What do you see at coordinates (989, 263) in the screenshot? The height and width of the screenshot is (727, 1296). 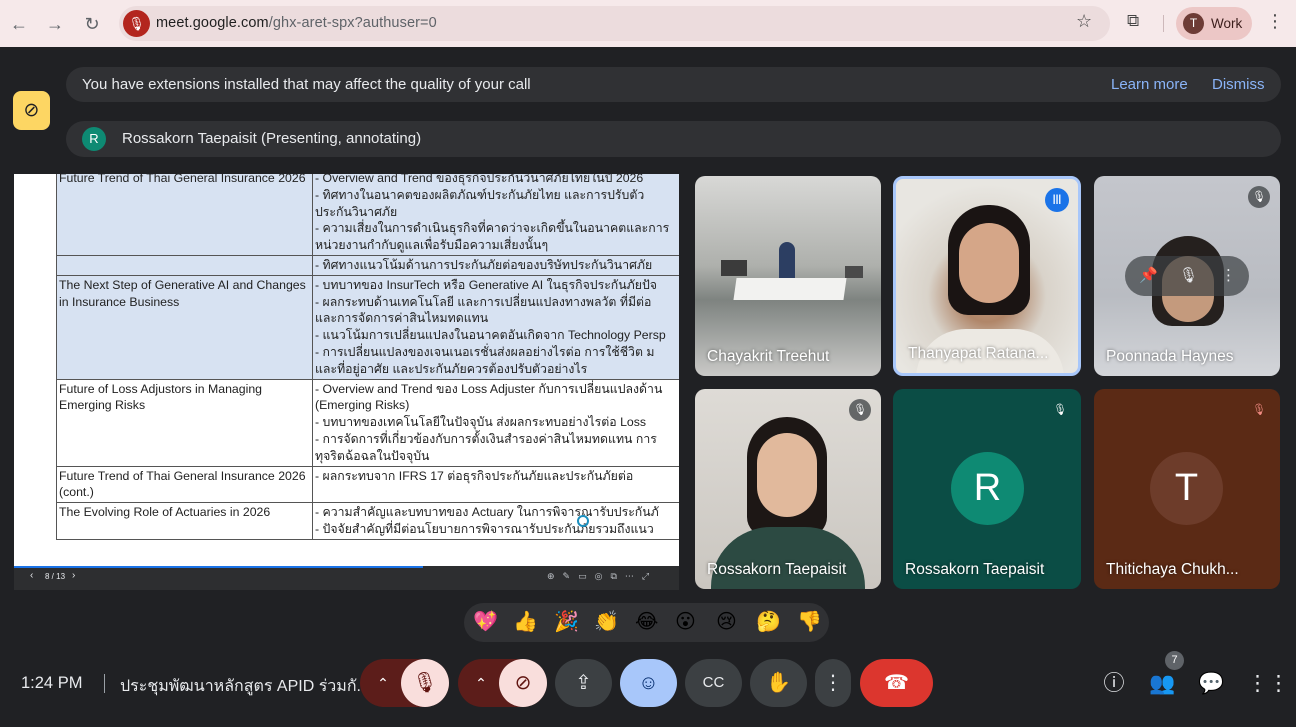 I see `participant-face` at bounding box center [989, 263].